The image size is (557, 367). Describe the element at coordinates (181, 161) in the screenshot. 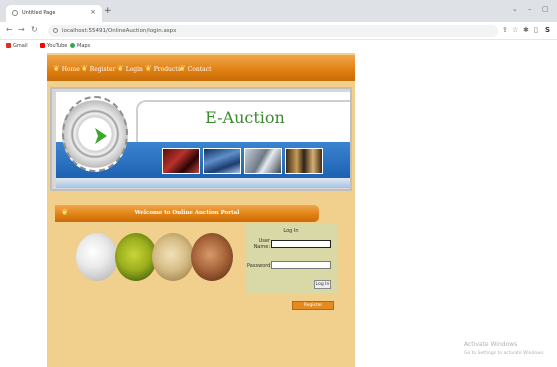

I see `banner-image-red` at that location.